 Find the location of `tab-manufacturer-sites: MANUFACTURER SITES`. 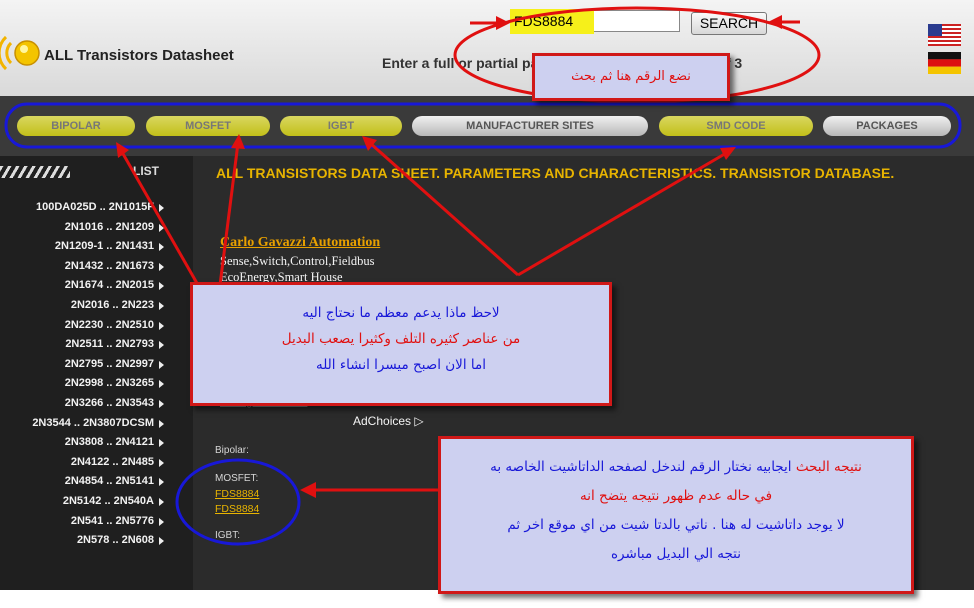

tab-manufacturer-sites: MANUFACTURER SITES is located at coordinates (530, 126).